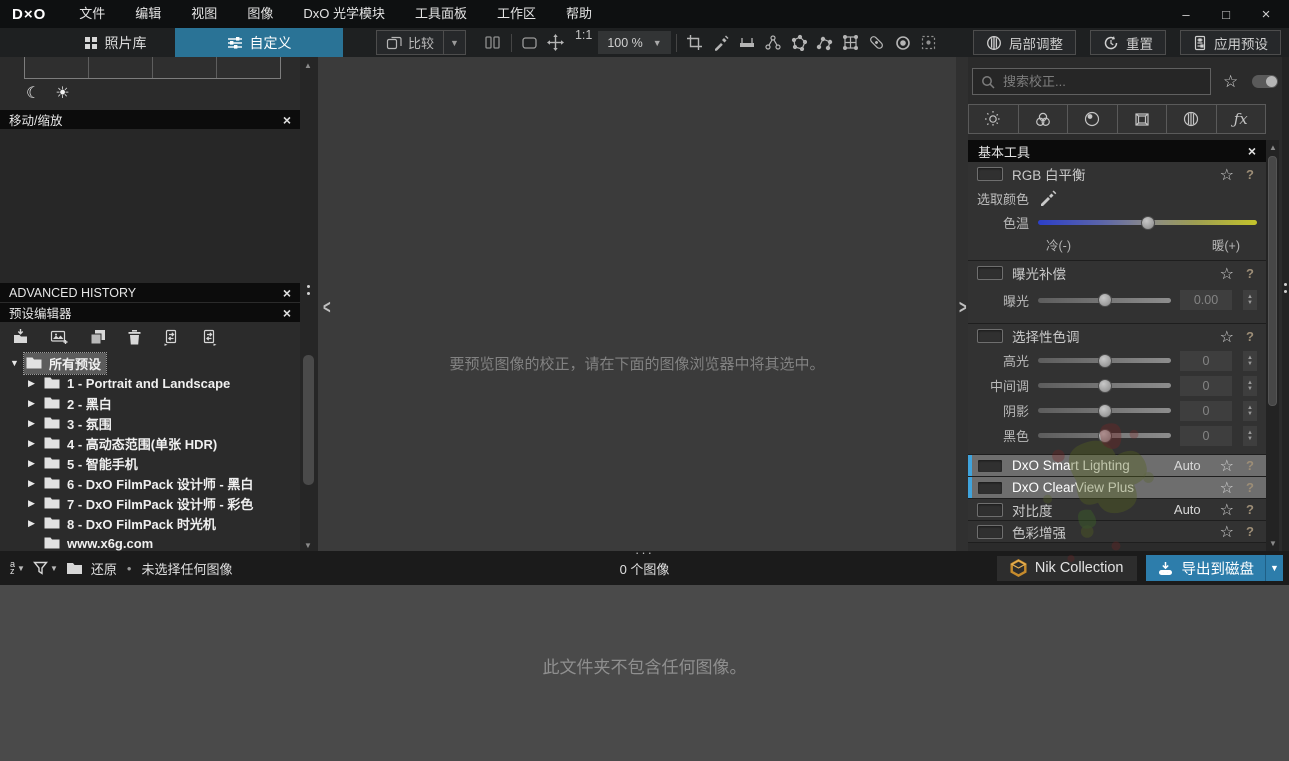 This screenshot has width=1289, height=761. What do you see at coordinates (260, 14) in the screenshot?
I see `menu-item: 图像` at bounding box center [260, 14].